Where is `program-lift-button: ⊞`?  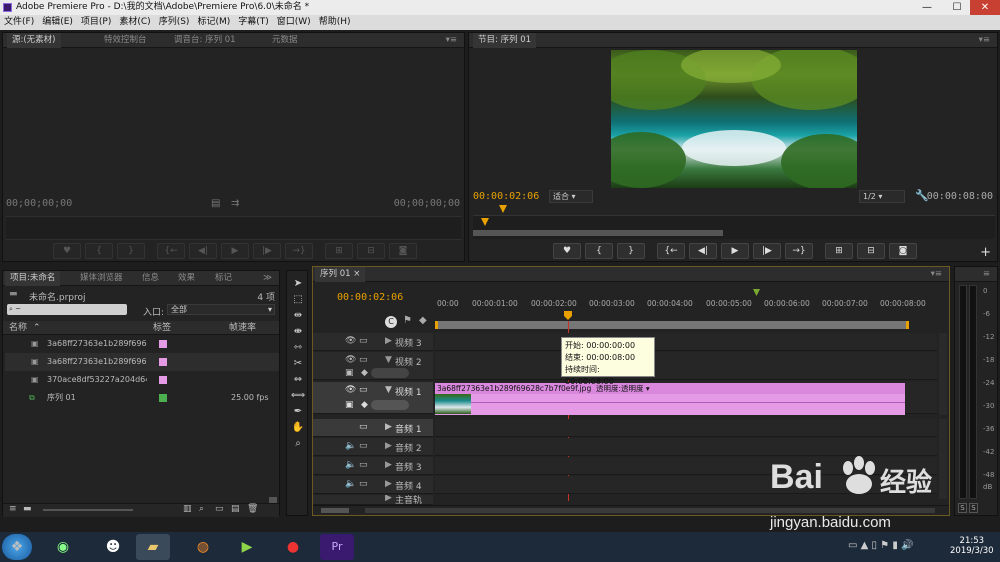
program-lift-button: ⊞ is located at coordinates (839, 251).